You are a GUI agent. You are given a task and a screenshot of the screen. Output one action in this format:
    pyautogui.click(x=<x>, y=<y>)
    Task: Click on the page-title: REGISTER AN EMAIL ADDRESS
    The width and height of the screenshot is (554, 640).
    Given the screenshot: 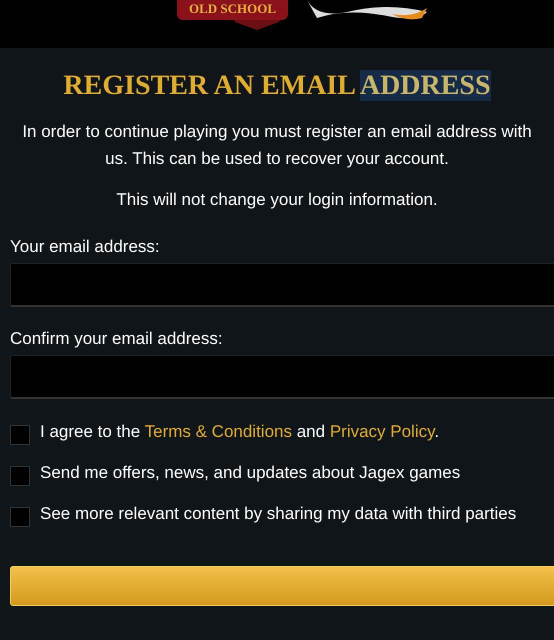 What is the action you would take?
    pyautogui.click(x=277, y=86)
    